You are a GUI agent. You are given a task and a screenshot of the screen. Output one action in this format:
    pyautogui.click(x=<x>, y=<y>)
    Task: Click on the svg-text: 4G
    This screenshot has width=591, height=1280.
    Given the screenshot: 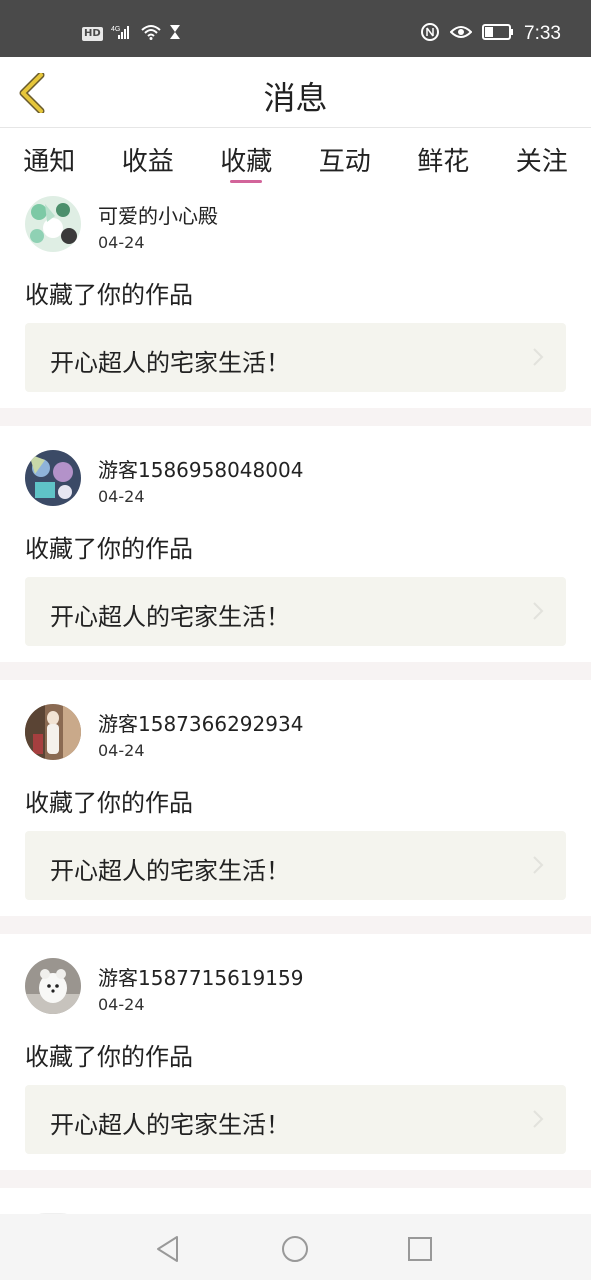 What is the action you would take?
    pyautogui.click(x=115, y=29)
    